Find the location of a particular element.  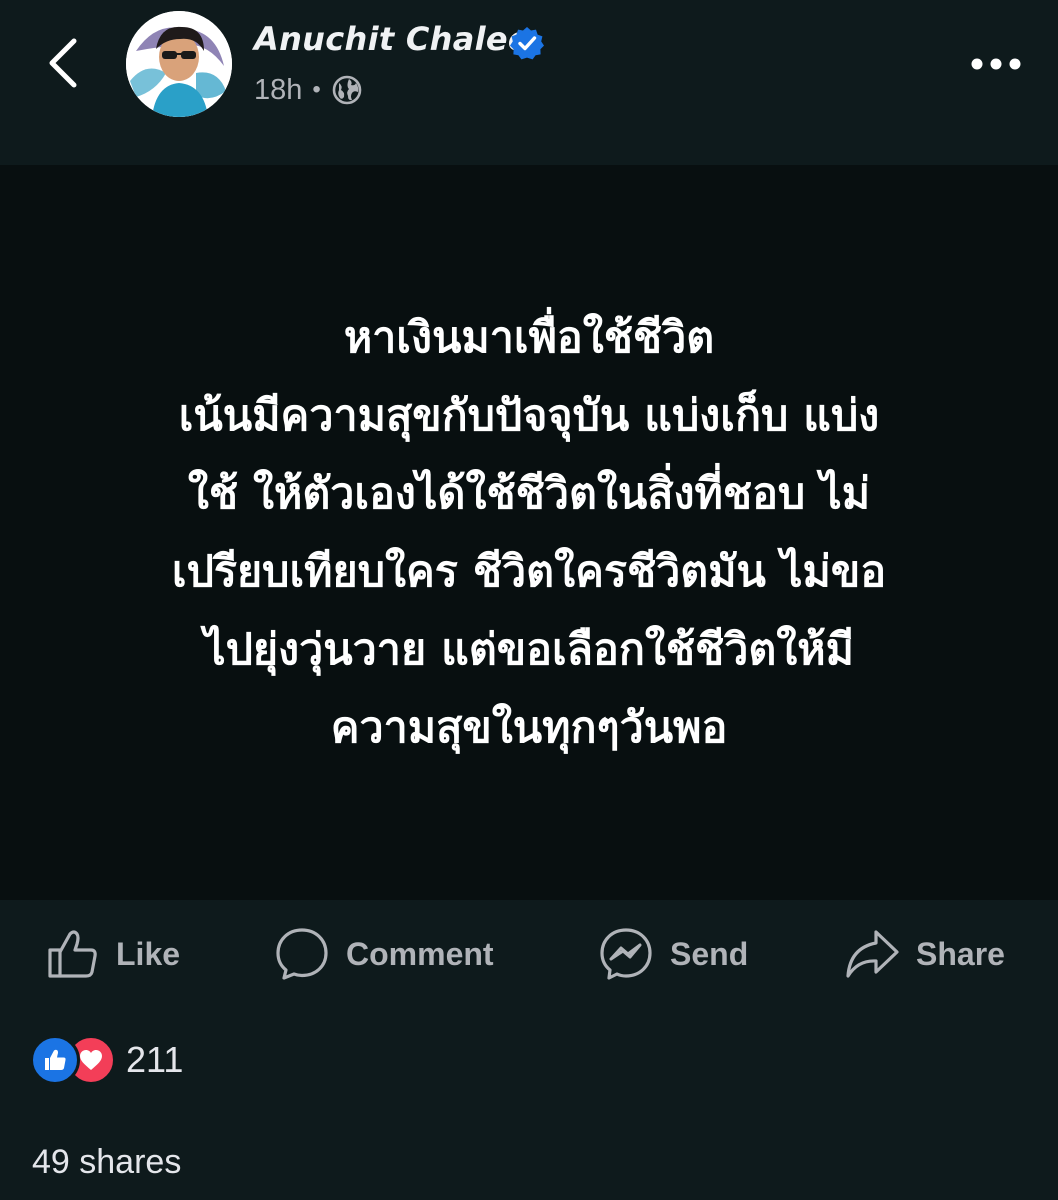

send-button: Send is located at coordinates (673, 954).